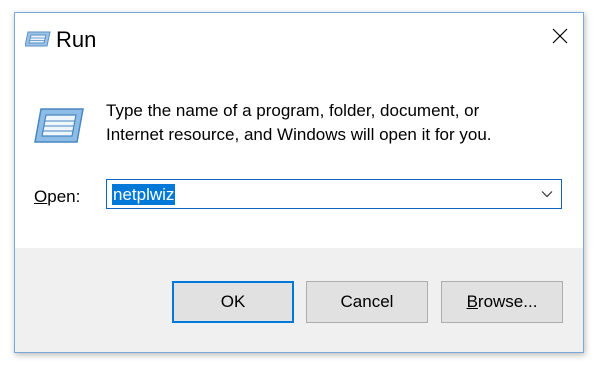 This screenshot has height=377, width=602. What do you see at coordinates (76, 39) in the screenshot?
I see `window-title: Run` at bounding box center [76, 39].